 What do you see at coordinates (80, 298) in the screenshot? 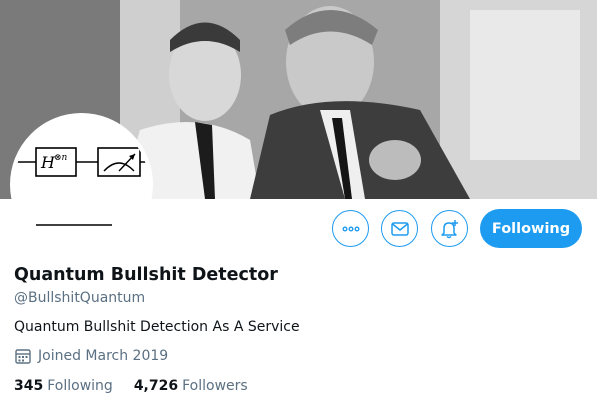
I see `user-handle: @BullshitQuantum` at bounding box center [80, 298].